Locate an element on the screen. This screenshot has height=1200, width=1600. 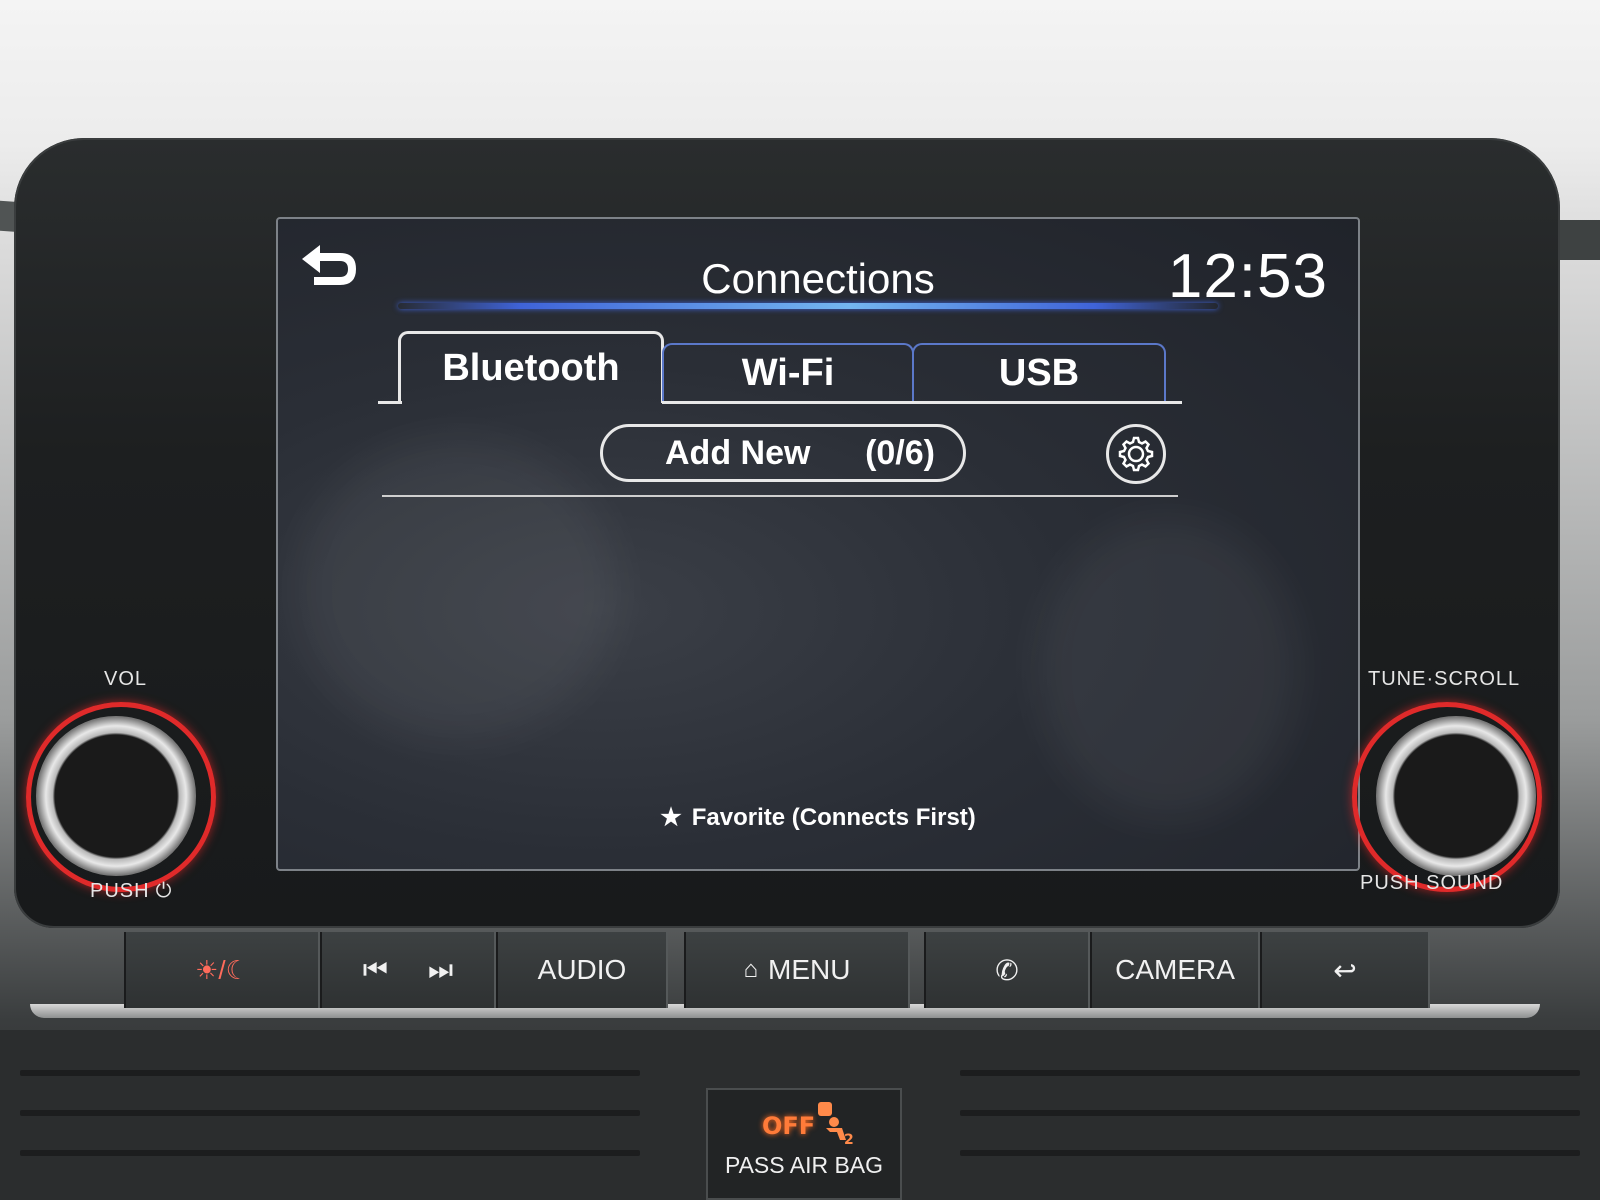
tune-scroll-knob is located at coordinates (1447, 797).